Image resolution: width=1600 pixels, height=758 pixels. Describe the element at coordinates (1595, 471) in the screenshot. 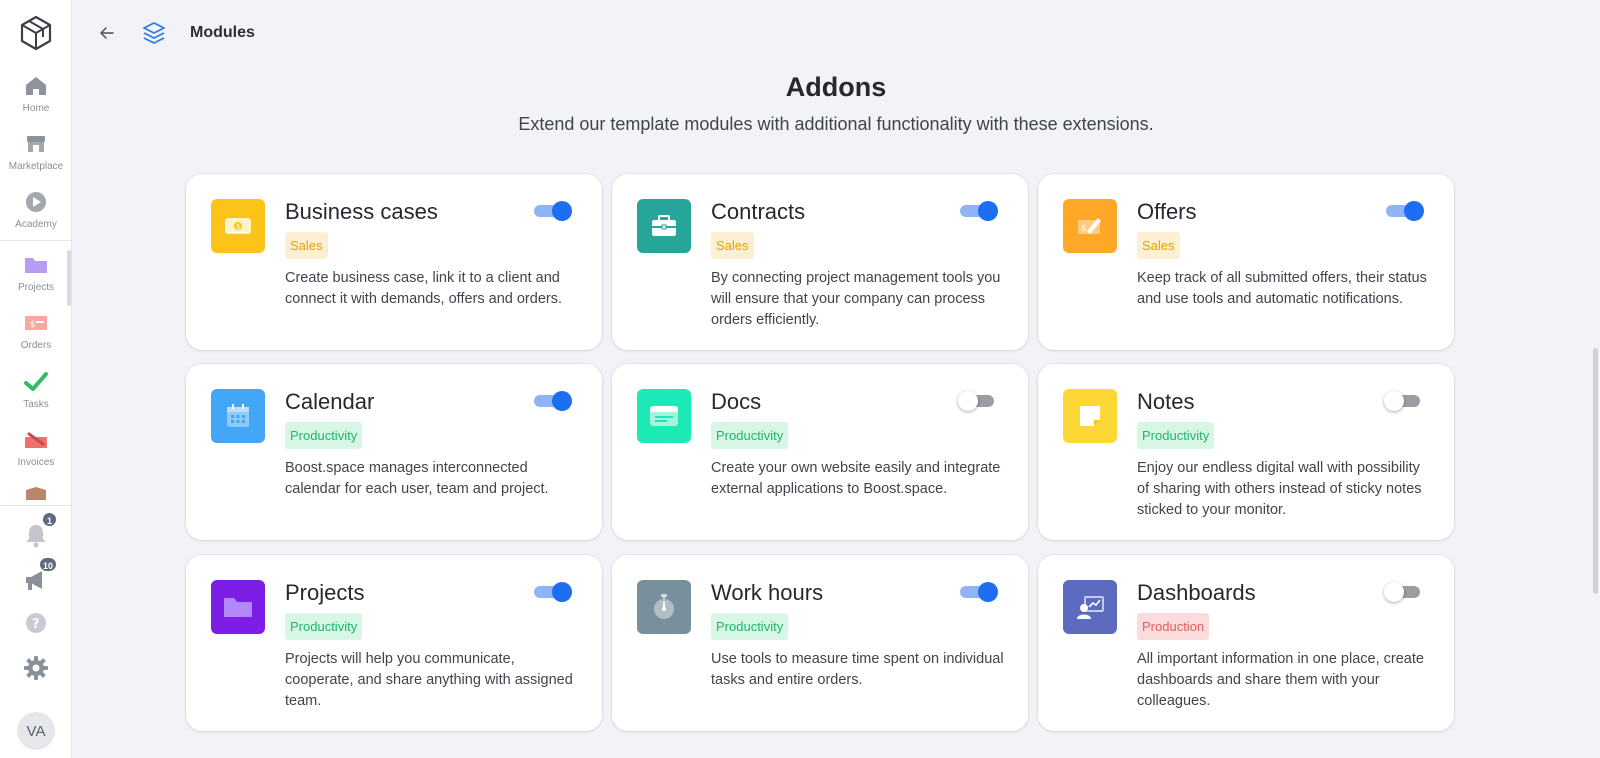

I see `main-scrollbar` at that location.